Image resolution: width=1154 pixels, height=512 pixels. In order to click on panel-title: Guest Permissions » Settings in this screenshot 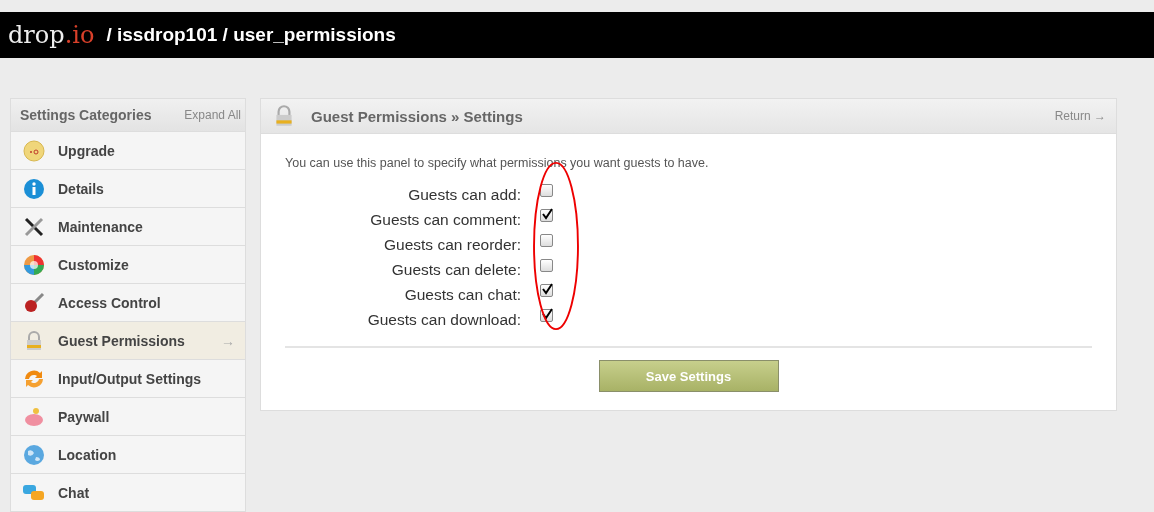, I will do `click(417, 116)`.